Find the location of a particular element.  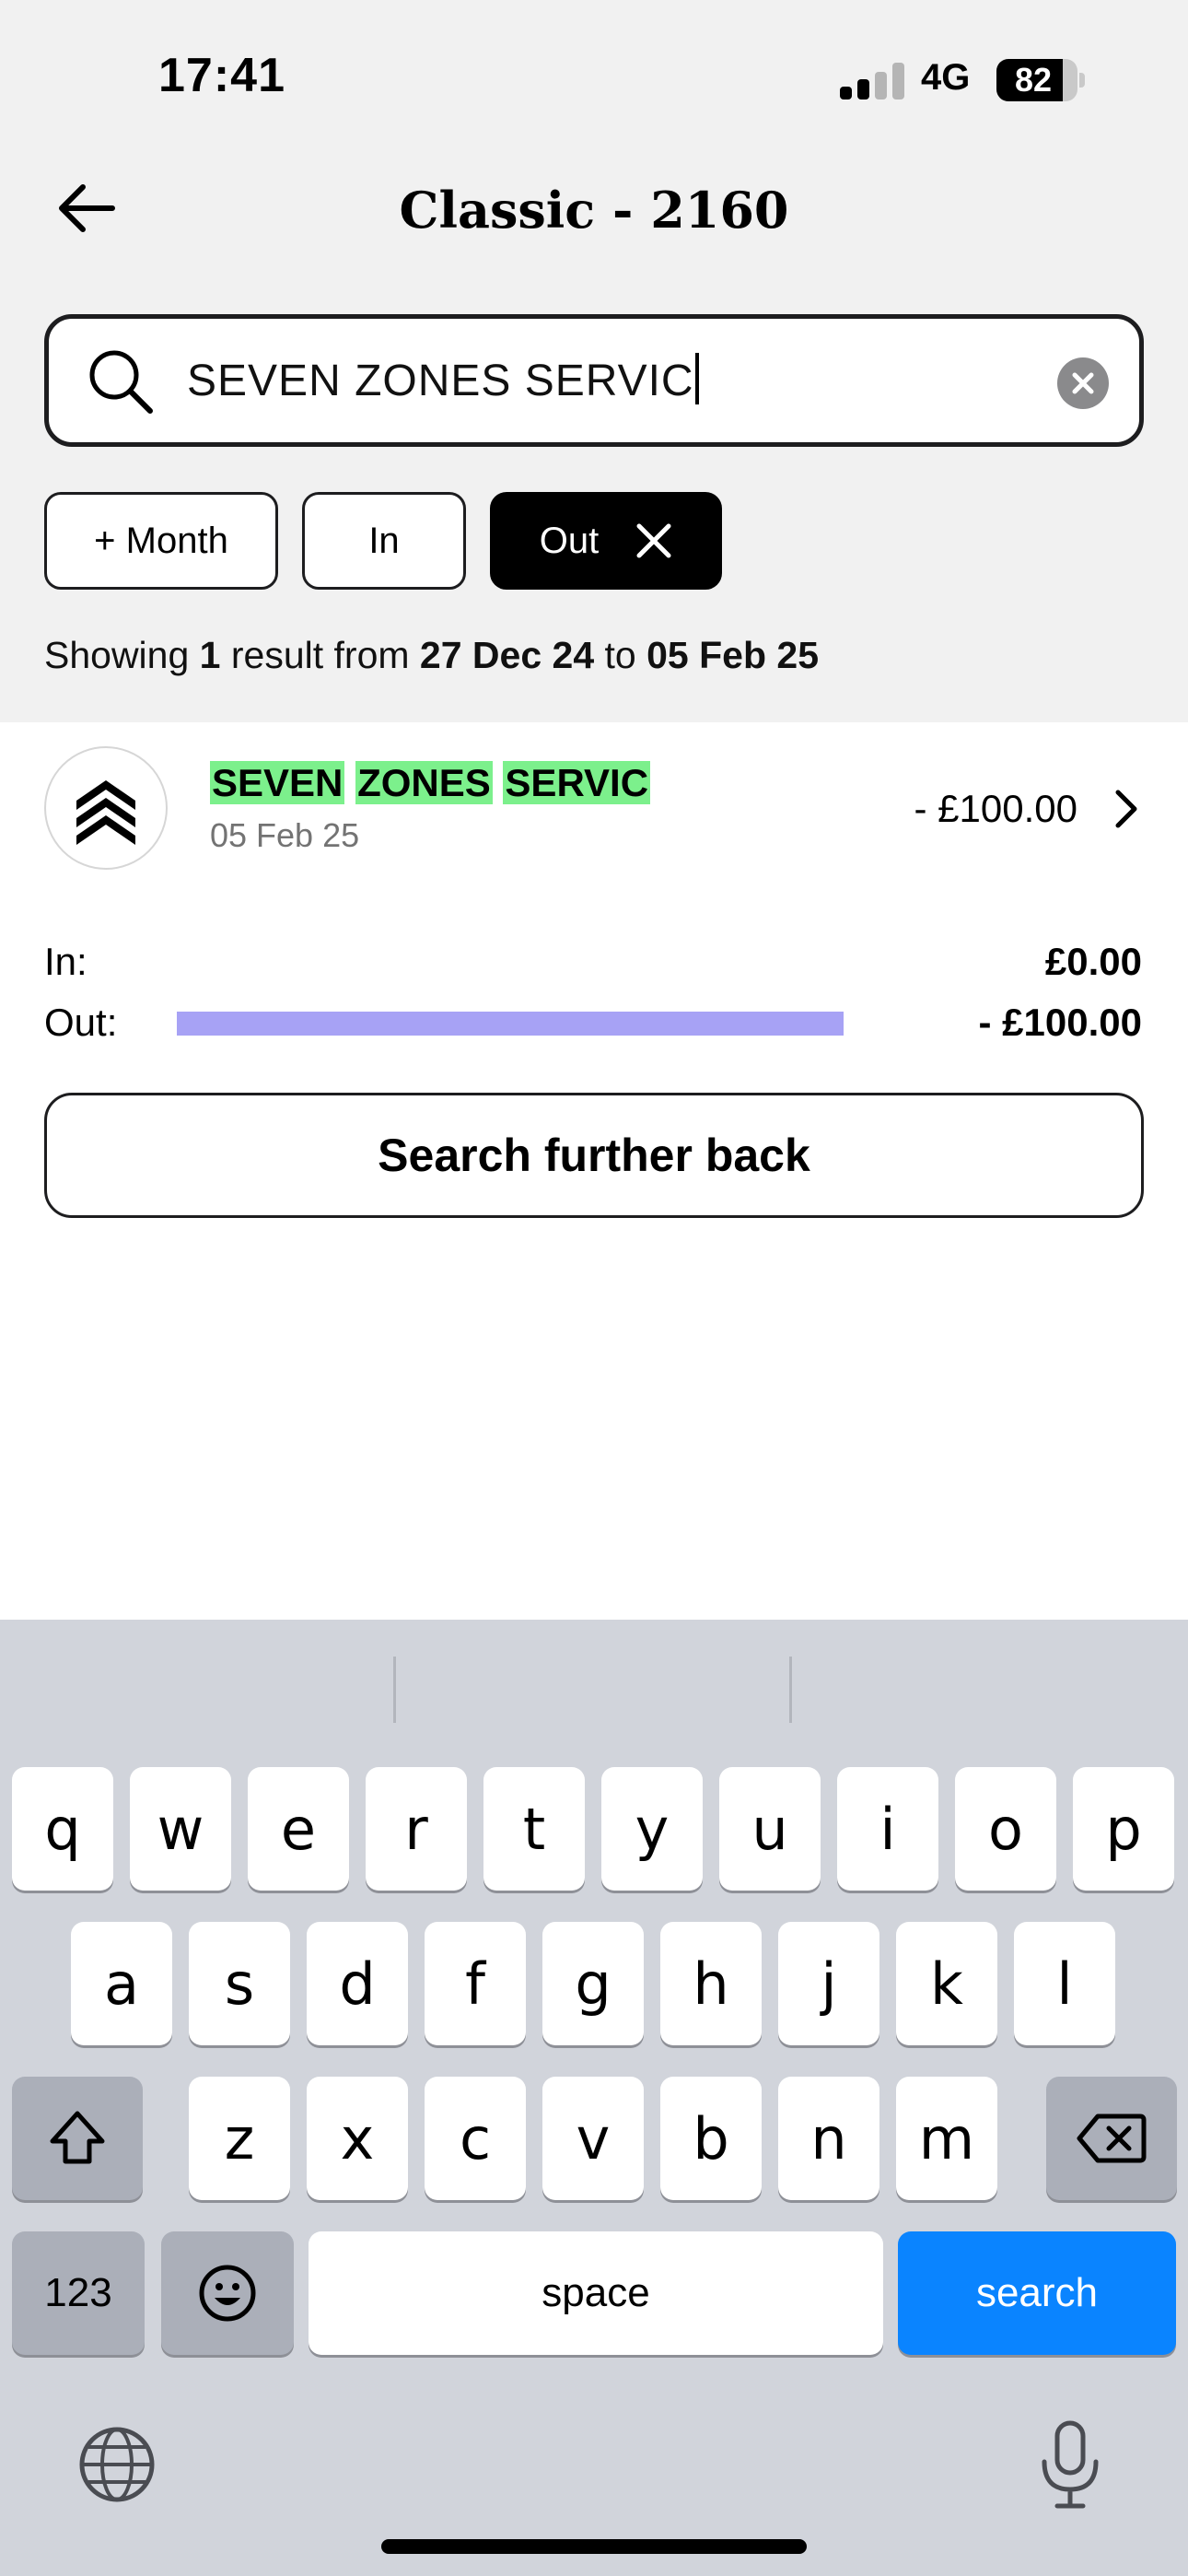

space-key: space is located at coordinates (596, 2293).